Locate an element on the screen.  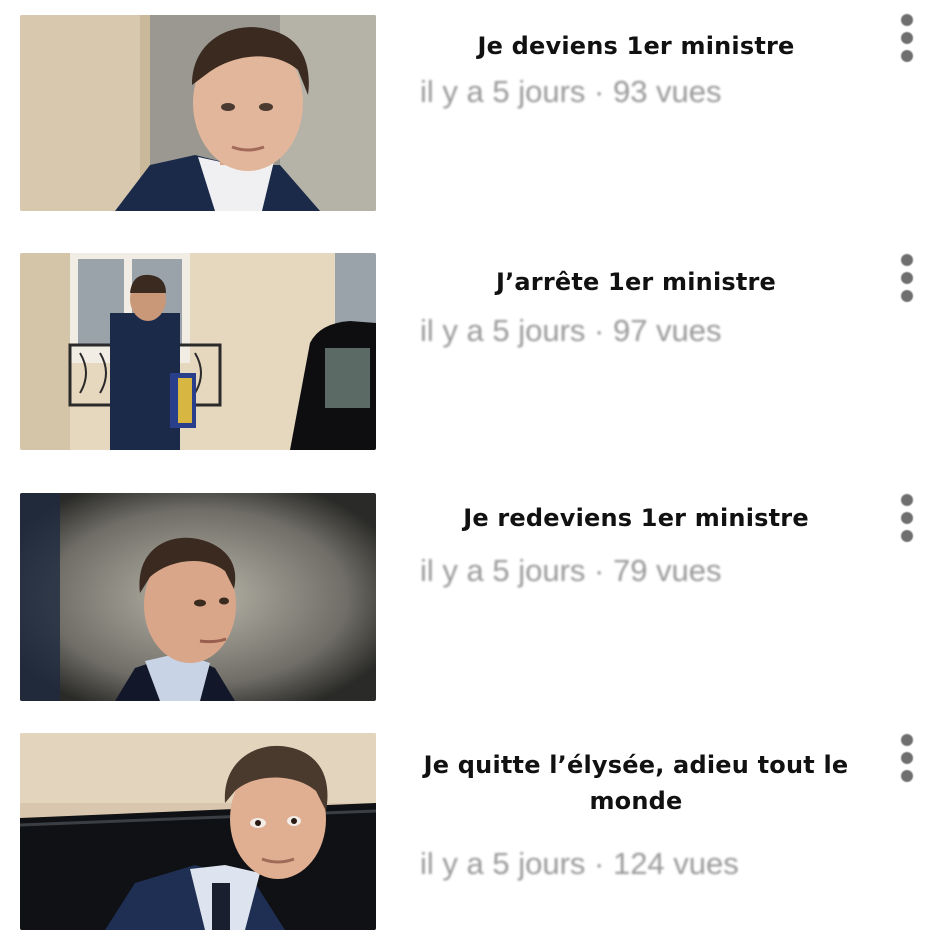
man-walking-to-car-icon is located at coordinates (198, 351).